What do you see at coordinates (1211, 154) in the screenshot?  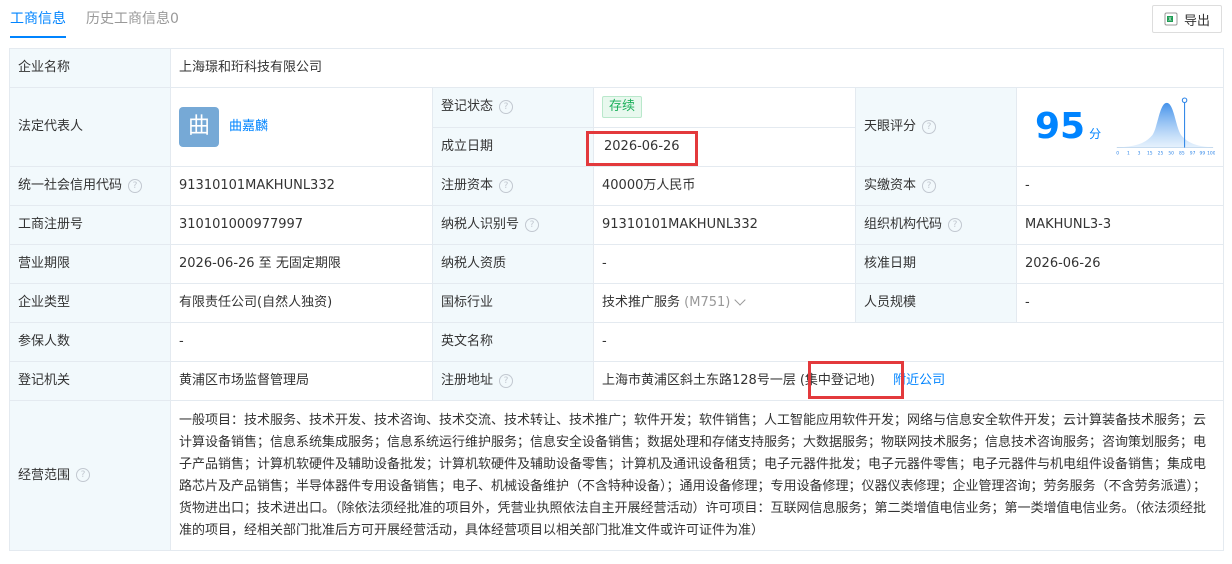 I see `axis-tick: 100` at bounding box center [1211, 154].